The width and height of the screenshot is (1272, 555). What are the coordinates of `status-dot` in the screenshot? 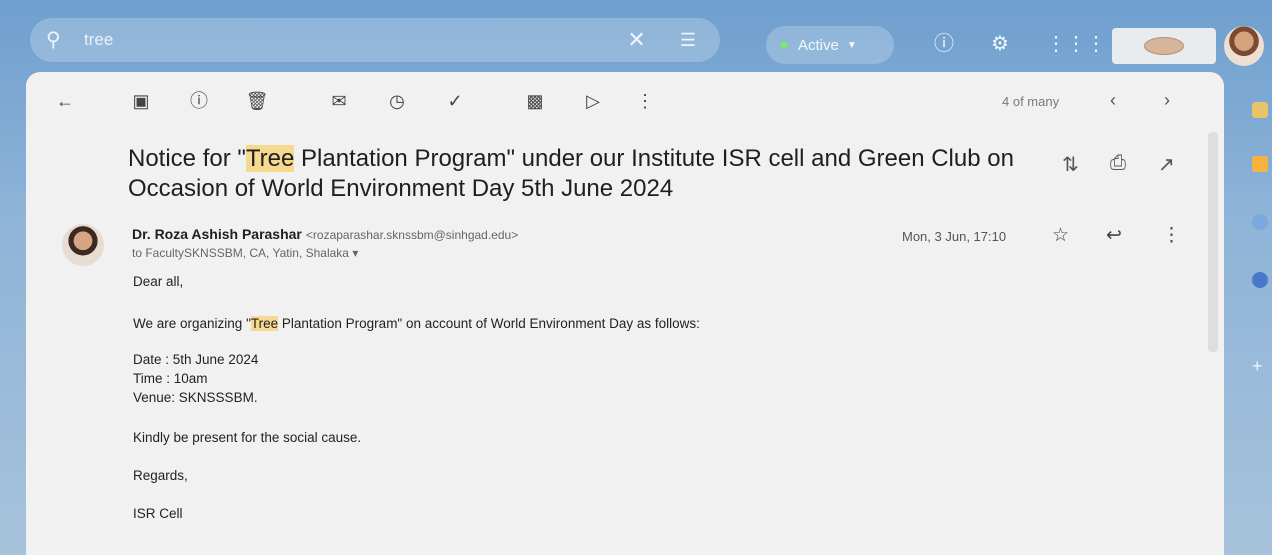 It's located at (784, 45).